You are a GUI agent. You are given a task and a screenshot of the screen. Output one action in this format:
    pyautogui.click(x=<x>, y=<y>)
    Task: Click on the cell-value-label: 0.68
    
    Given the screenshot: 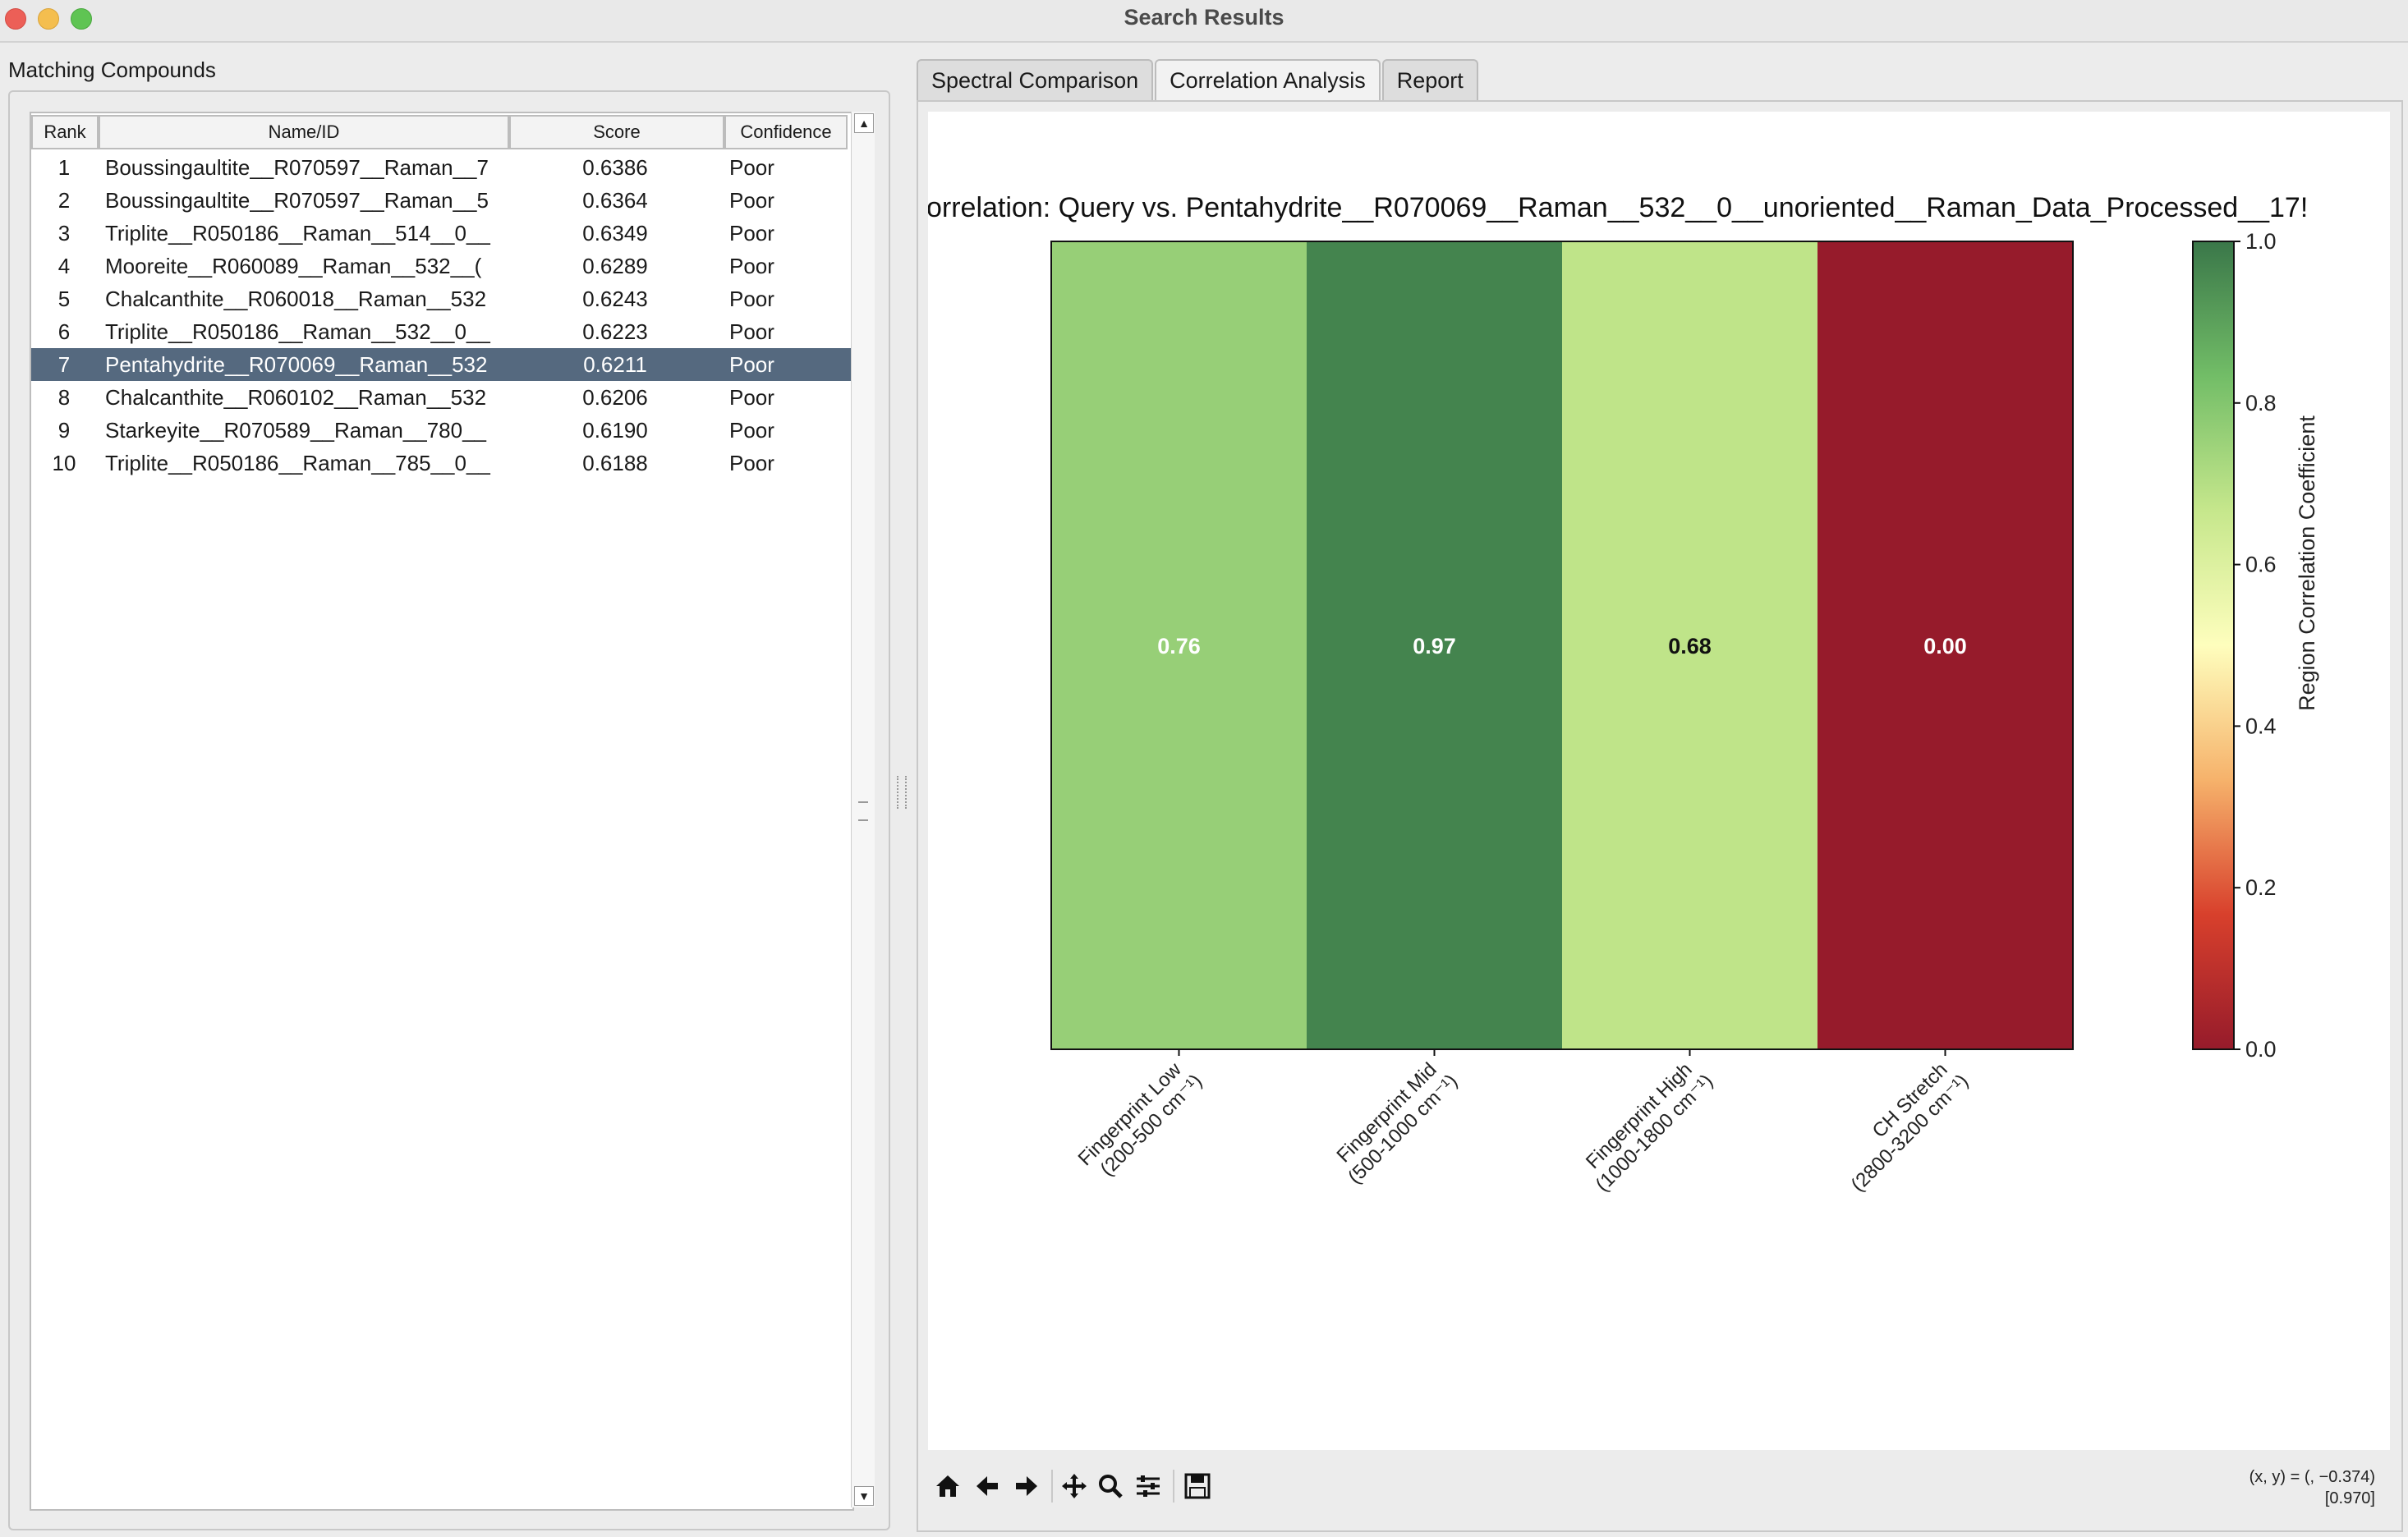 What is the action you would take?
    pyautogui.click(x=1690, y=646)
    